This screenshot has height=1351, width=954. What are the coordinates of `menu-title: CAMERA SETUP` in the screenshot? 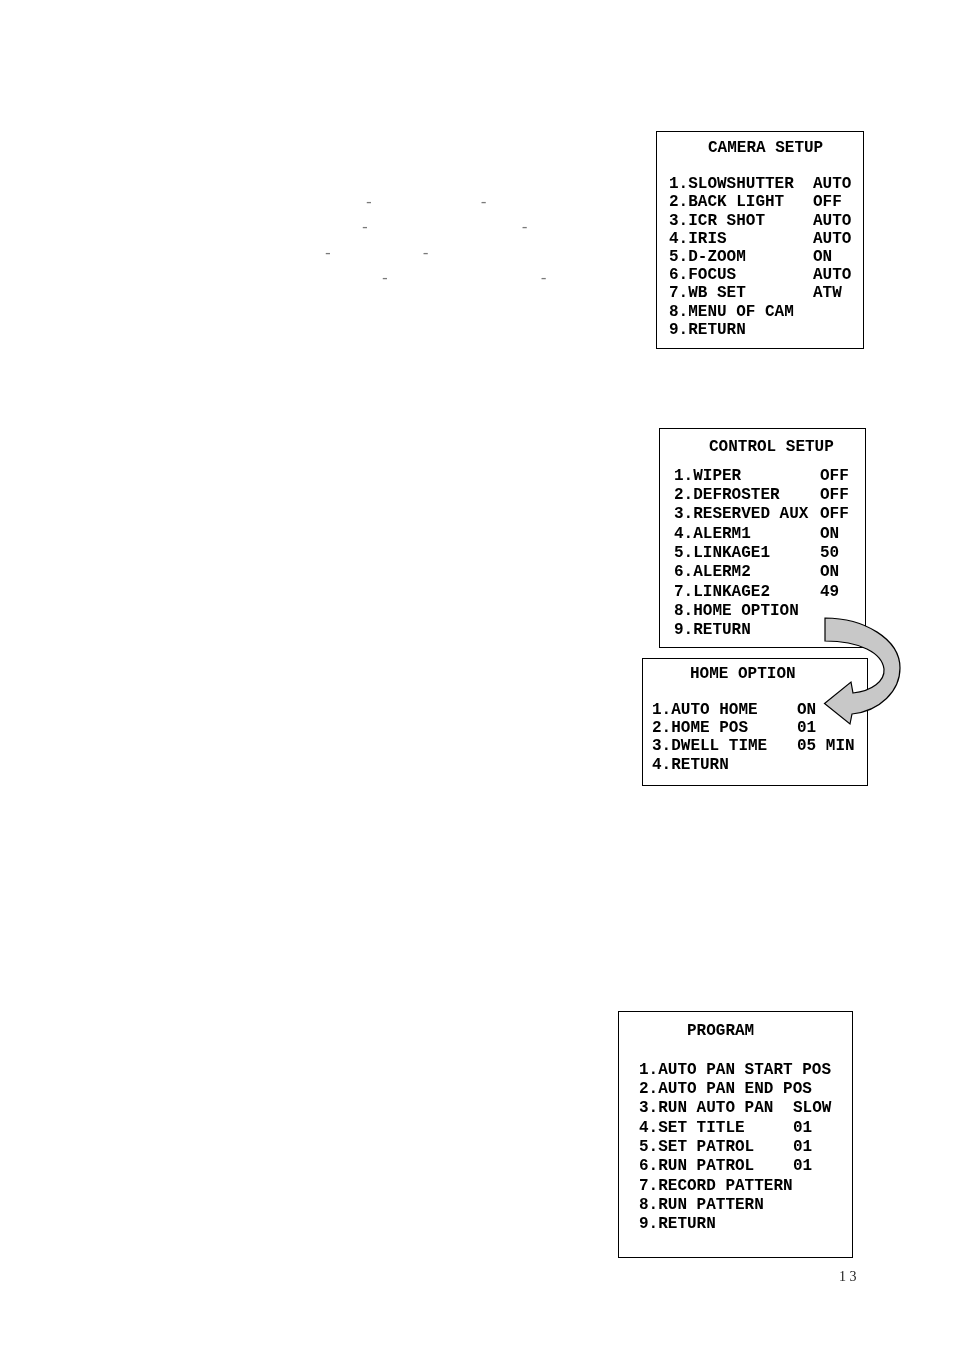 It's located at (766, 148).